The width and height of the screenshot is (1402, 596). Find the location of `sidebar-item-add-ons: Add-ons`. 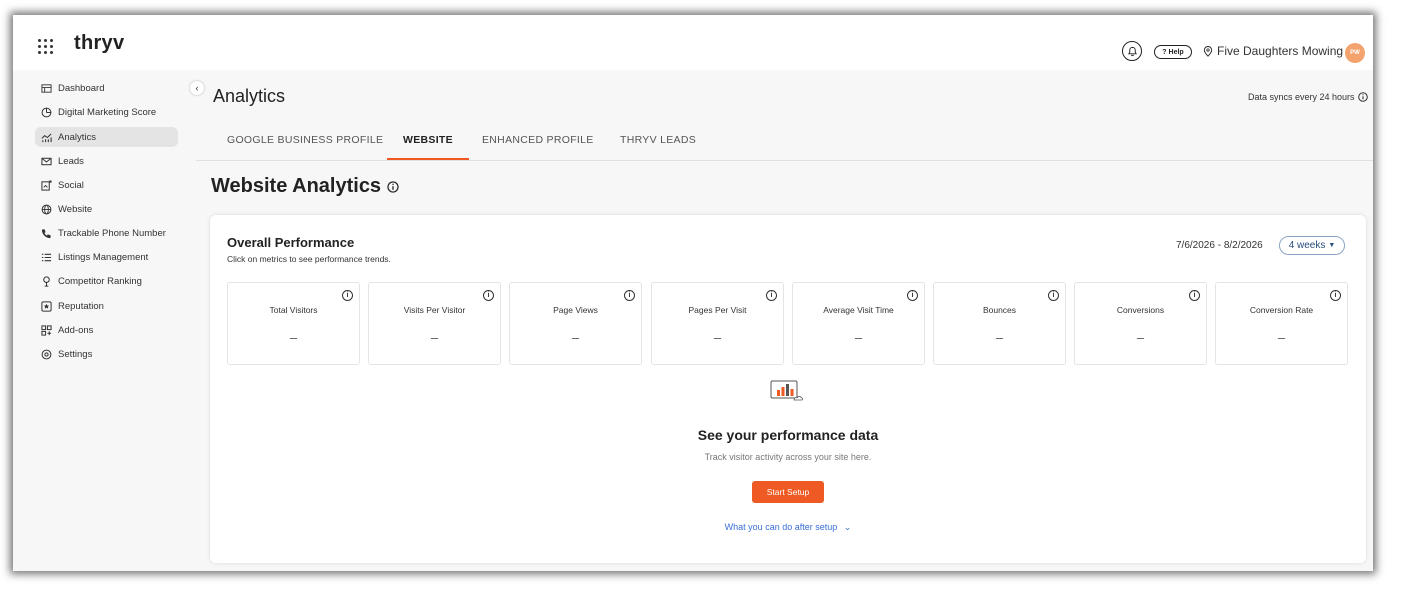

sidebar-item-add-ons: Add-ons is located at coordinates (106, 330).